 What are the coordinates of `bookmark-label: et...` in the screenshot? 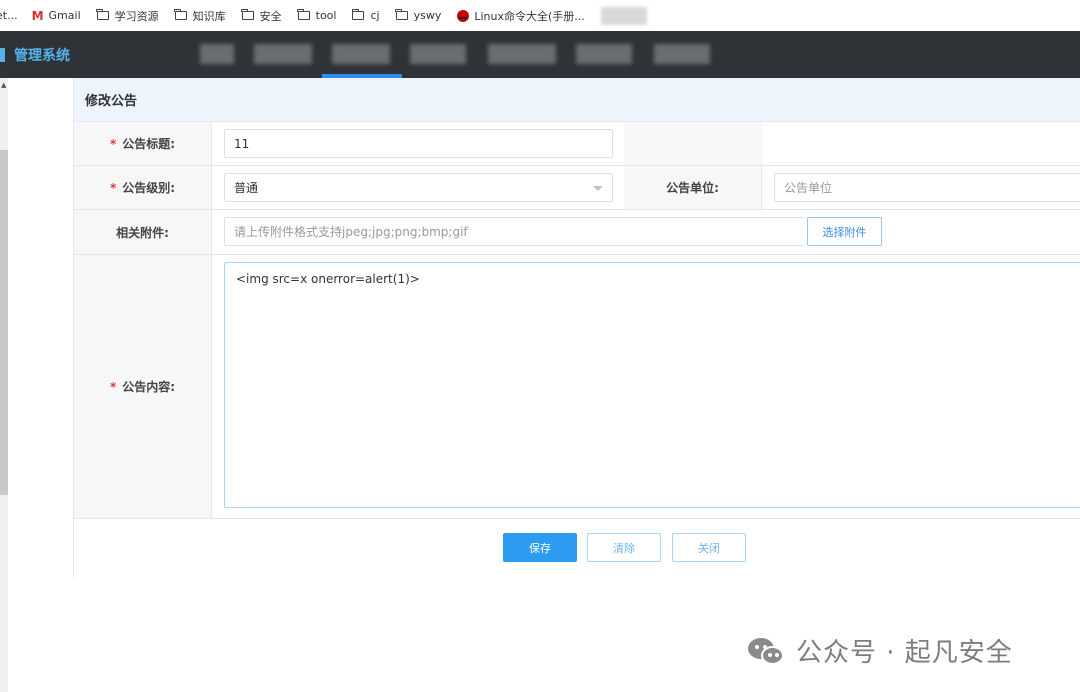 It's located at (9, 15).